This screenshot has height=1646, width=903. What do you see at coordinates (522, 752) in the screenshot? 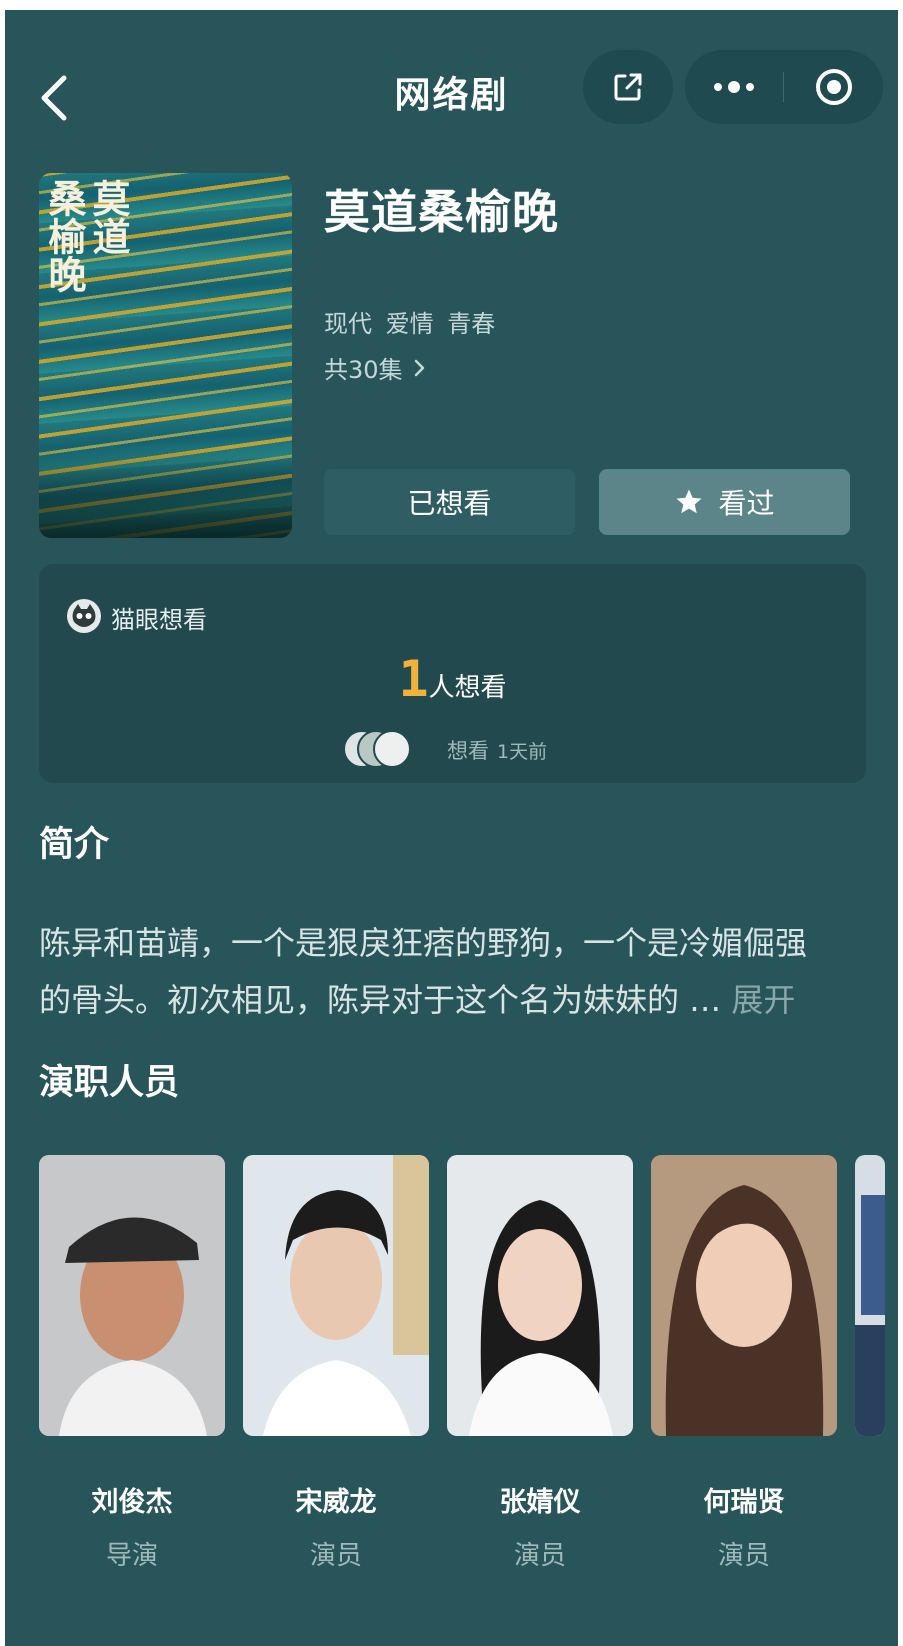
I see `want-meta-time: 1天前` at bounding box center [522, 752].